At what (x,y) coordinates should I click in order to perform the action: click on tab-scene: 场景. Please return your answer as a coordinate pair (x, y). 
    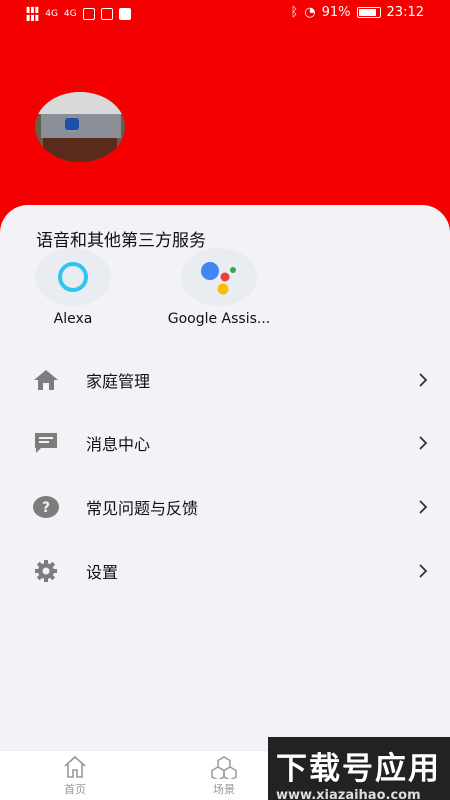
    Looking at the image, I should click on (224, 776).